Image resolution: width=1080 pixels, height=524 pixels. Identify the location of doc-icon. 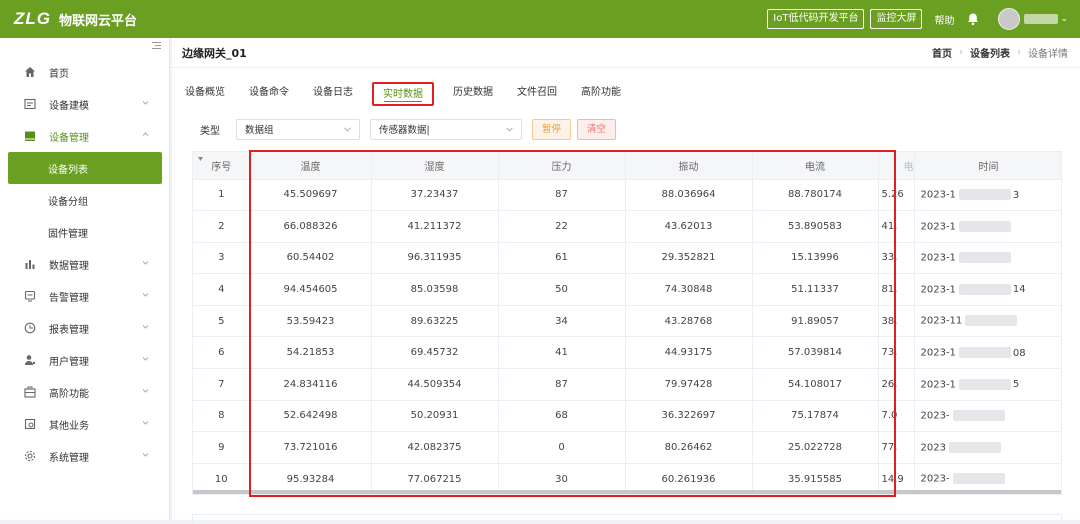
(30, 424).